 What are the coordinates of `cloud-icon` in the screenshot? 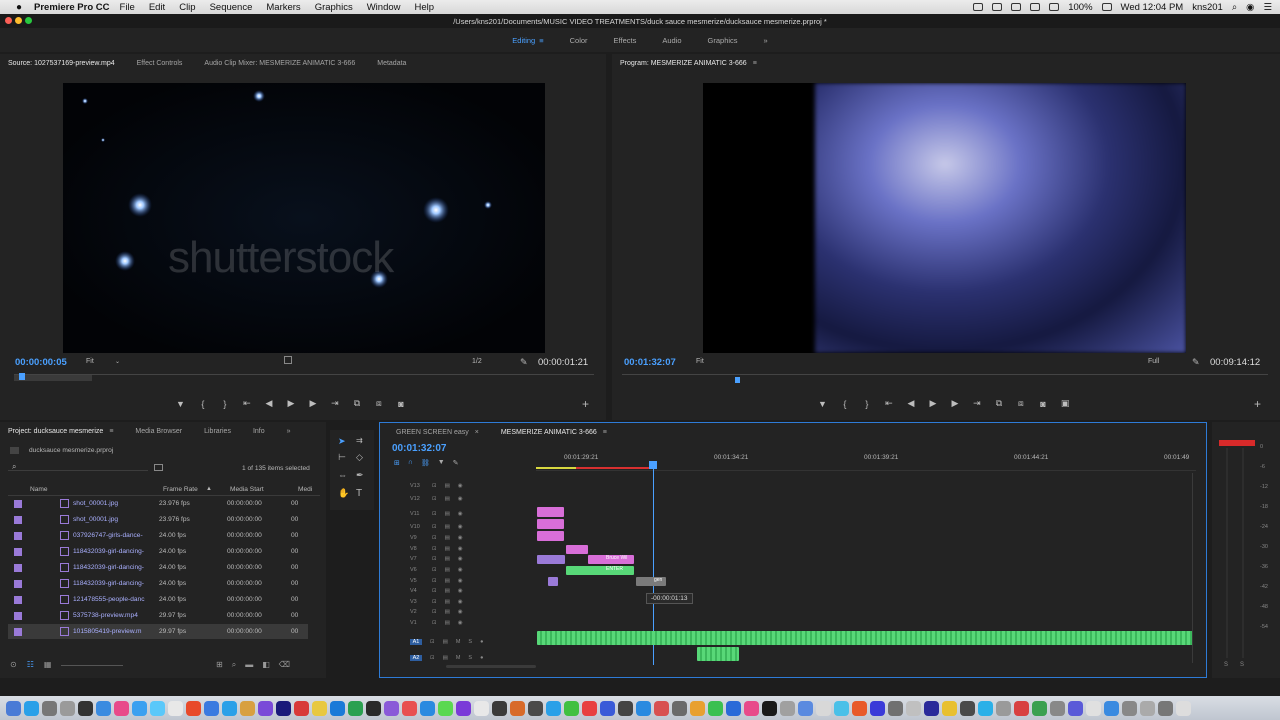 It's located at (997, 7).